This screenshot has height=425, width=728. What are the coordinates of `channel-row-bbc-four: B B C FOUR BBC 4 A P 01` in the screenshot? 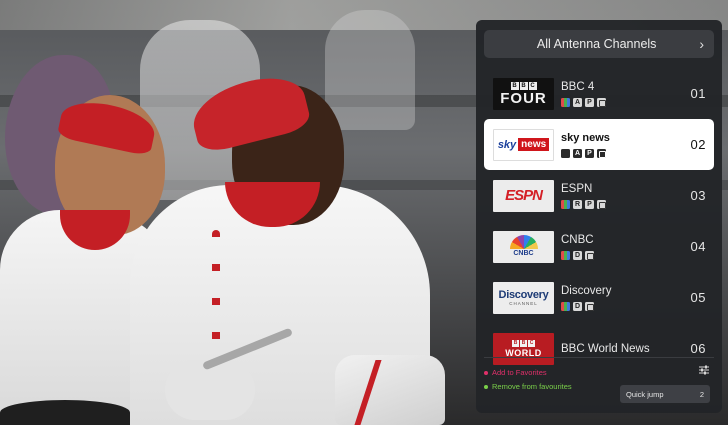 It's located at (599, 93).